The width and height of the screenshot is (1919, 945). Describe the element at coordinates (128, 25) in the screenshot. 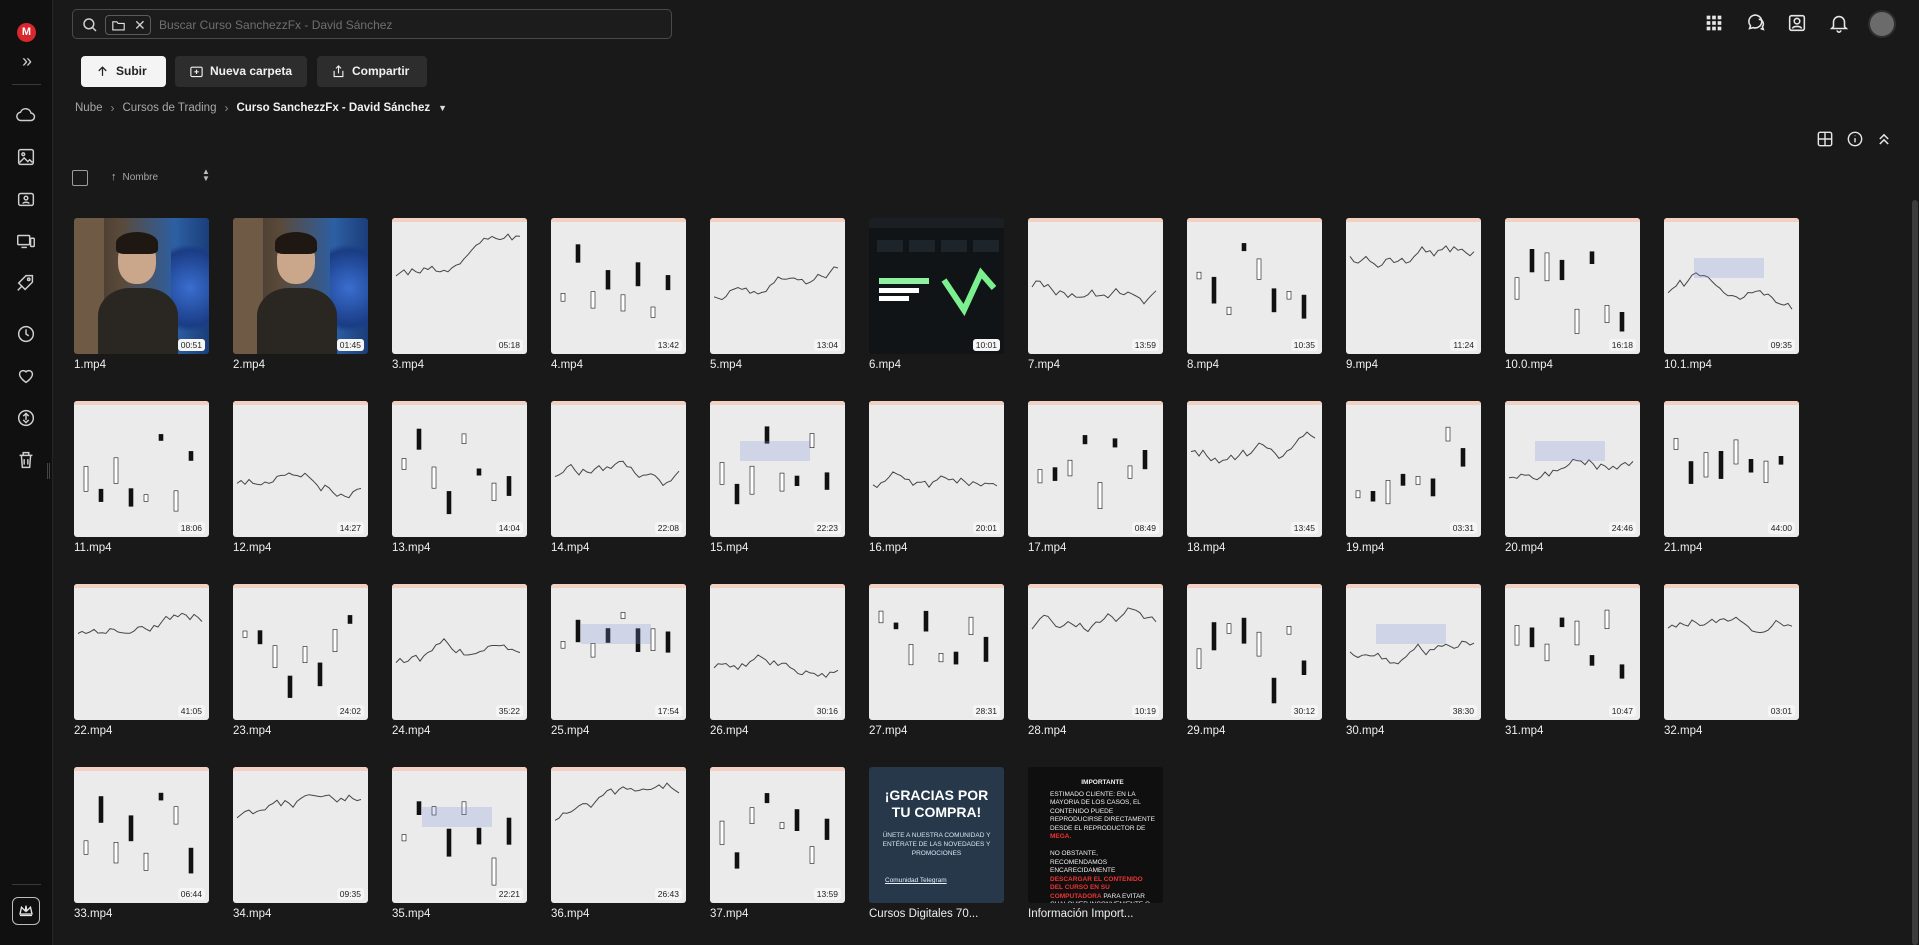

I see `folder-scope-chip: ✕` at that location.